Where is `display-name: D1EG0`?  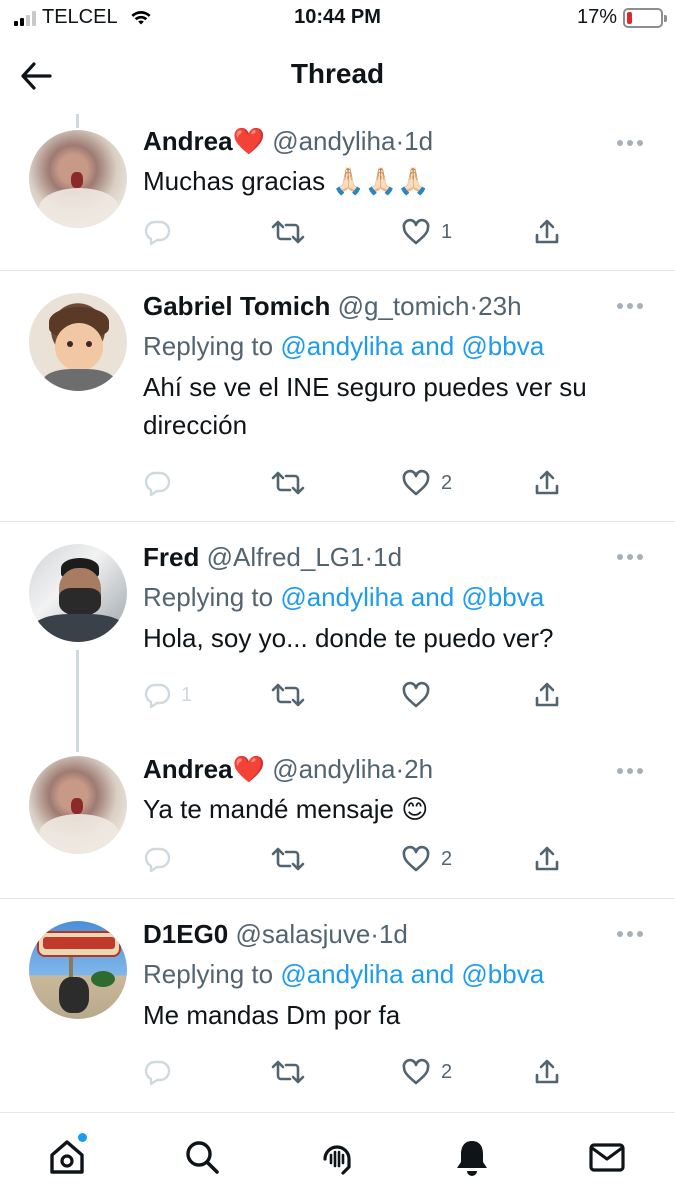
display-name: D1EG0 is located at coordinates (185, 934).